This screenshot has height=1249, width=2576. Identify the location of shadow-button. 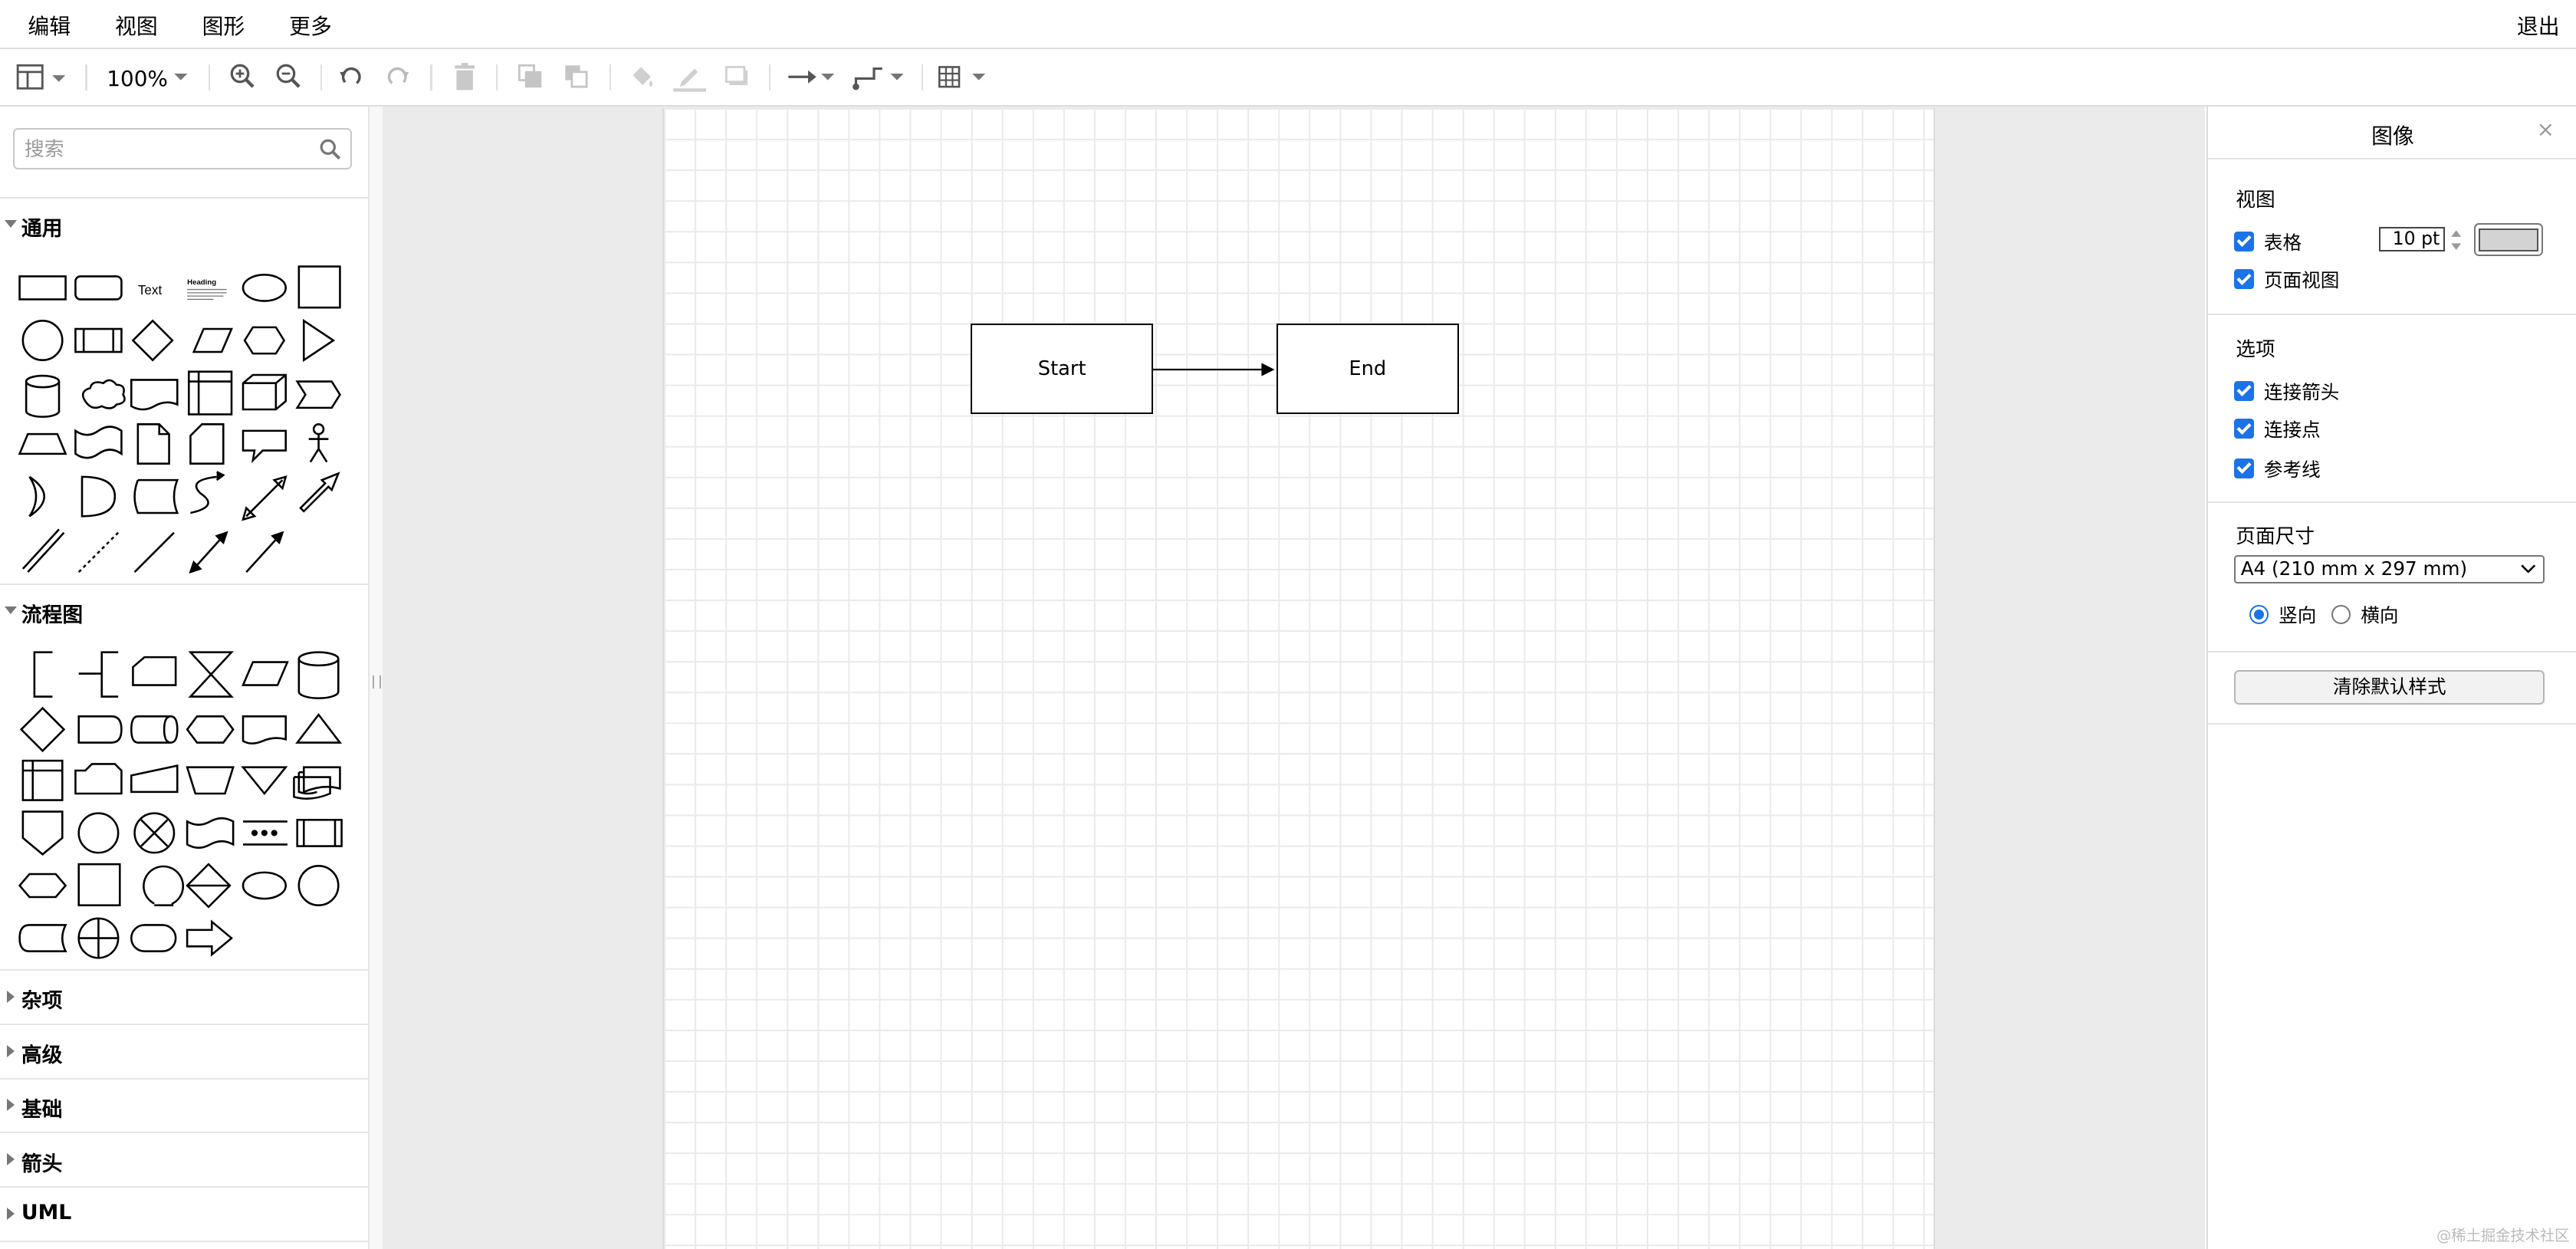
(738, 77).